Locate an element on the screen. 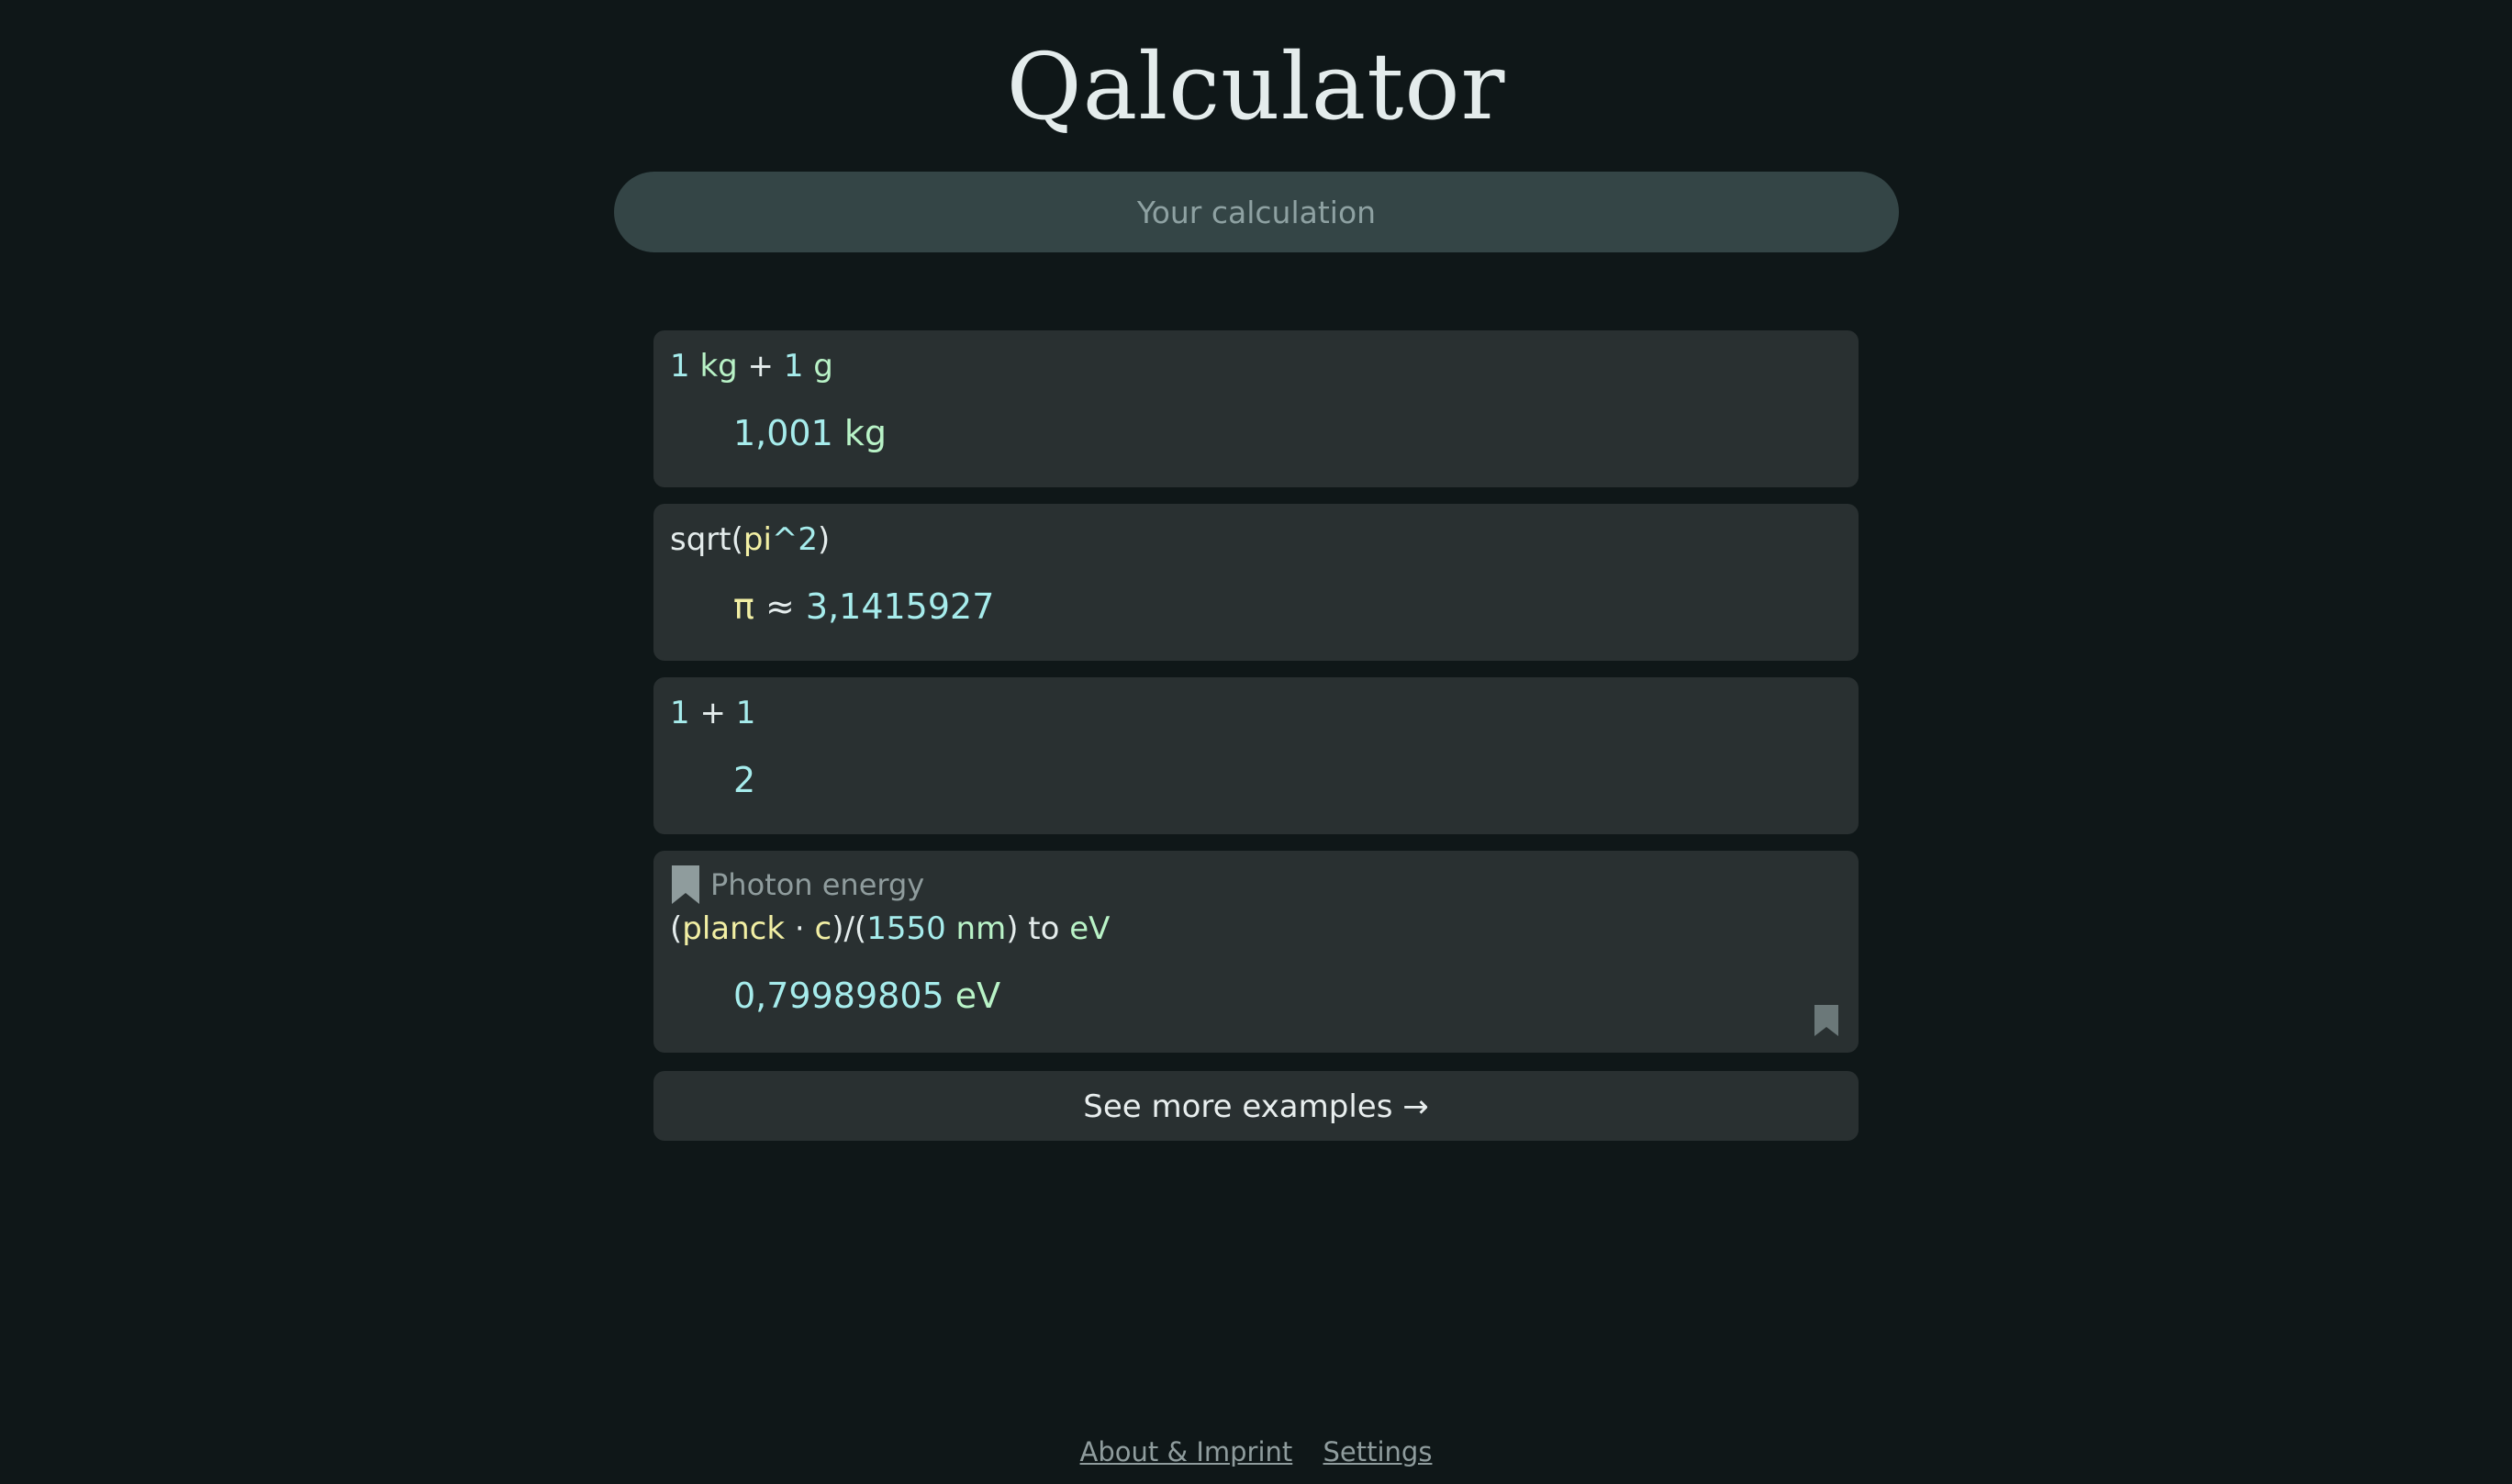 The width and height of the screenshot is (2512, 1484). token-num: 2 is located at coordinates (744, 780).